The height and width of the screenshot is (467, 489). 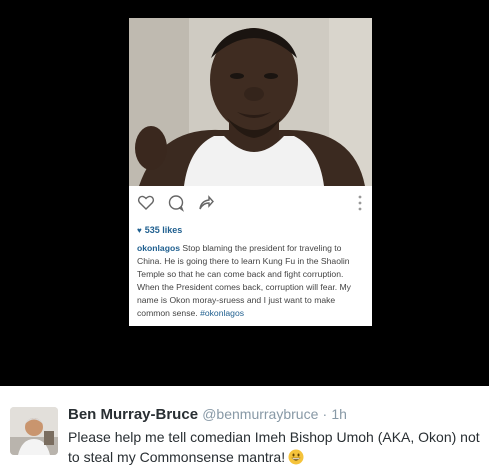 I want to click on tweet-header: Ben Murray-Bruce @benmurraybruce · 1h, so click(x=207, y=414).